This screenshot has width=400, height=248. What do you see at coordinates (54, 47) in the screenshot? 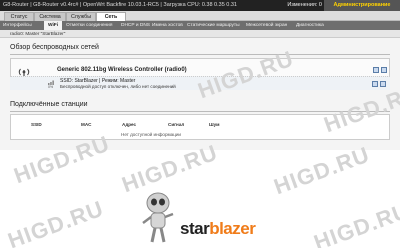
I see `wireless-overview-title: Обзор беспроводных сетей` at bounding box center [54, 47].